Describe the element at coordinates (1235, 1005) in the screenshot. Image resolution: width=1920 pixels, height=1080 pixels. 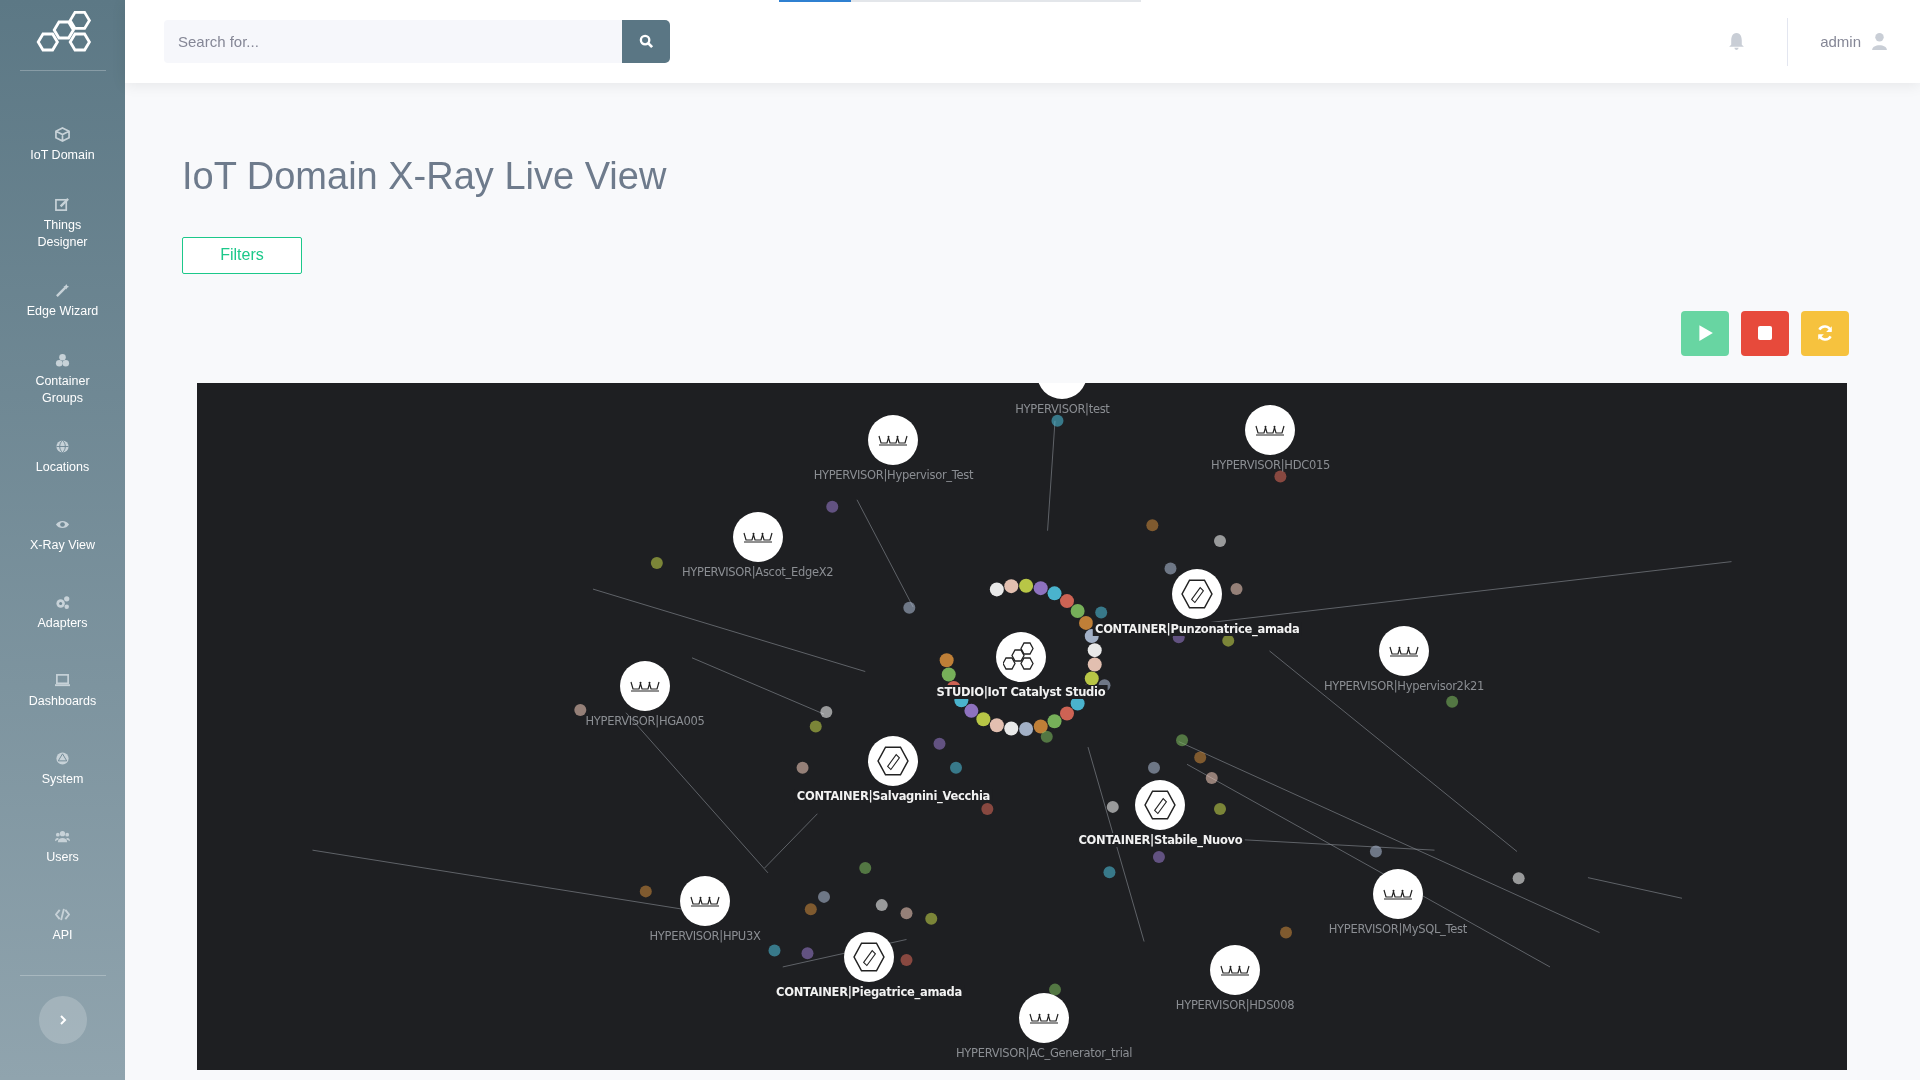
I see `node-label: HYPERVISOR|HDS008` at that location.